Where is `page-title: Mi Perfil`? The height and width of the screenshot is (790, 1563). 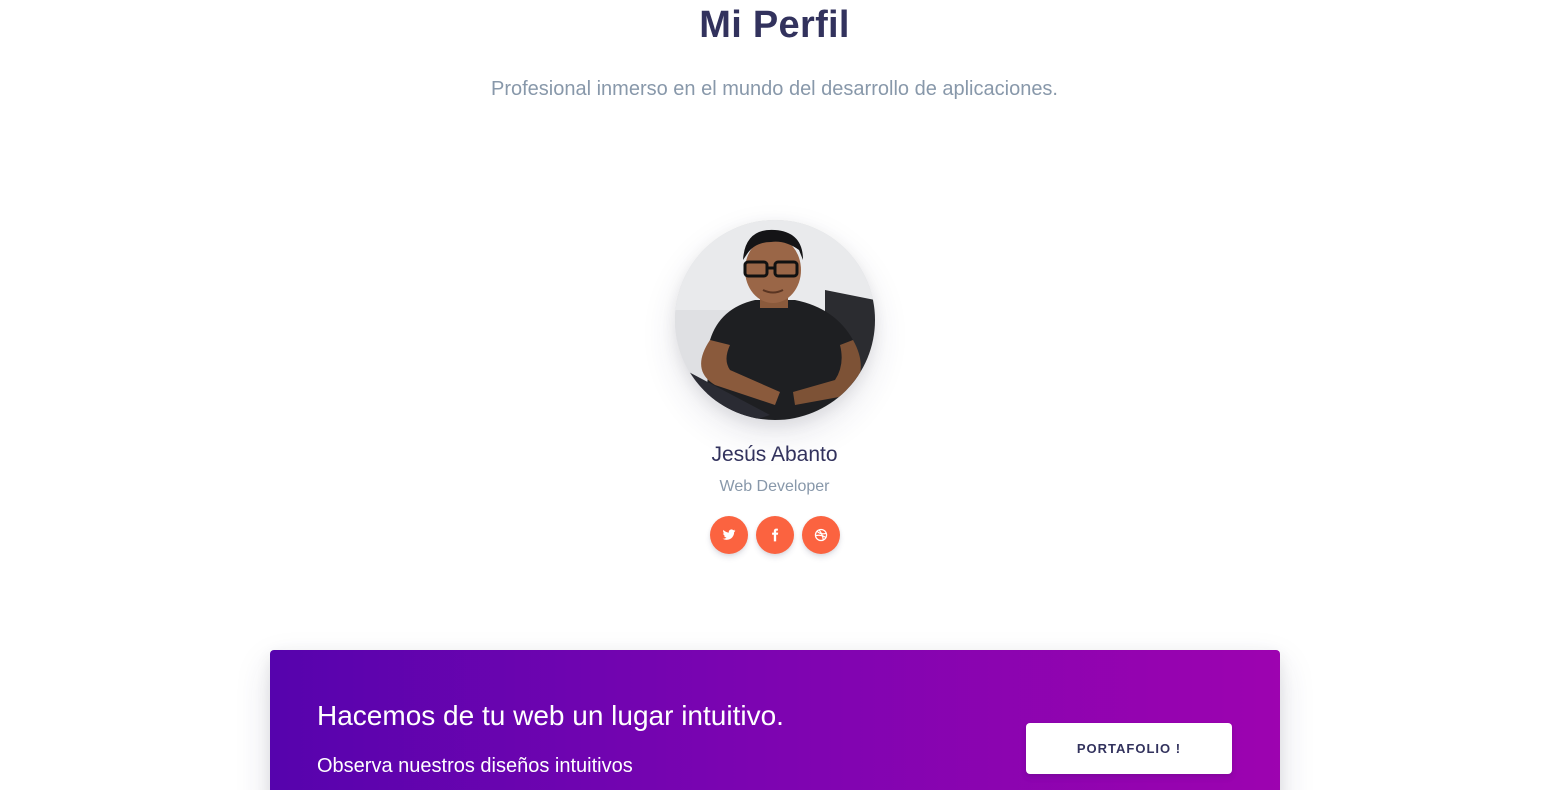 page-title: Mi Perfil is located at coordinates (774, 25).